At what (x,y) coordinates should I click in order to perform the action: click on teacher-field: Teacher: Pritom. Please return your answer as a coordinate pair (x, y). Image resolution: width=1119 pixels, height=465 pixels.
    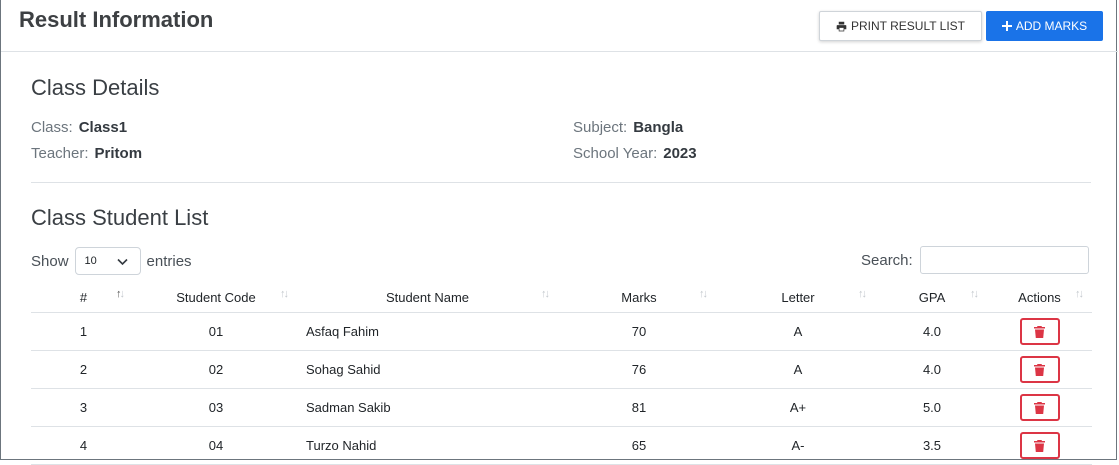
    Looking at the image, I should click on (86, 153).